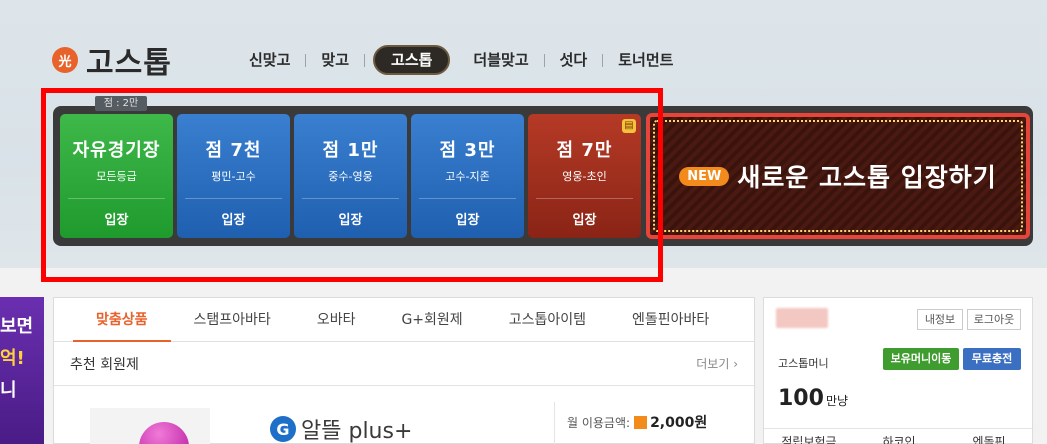  What do you see at coordinates (704, 176) in the screenshot?
I see `new-badge: NEW` at bounding box center [704, 176].